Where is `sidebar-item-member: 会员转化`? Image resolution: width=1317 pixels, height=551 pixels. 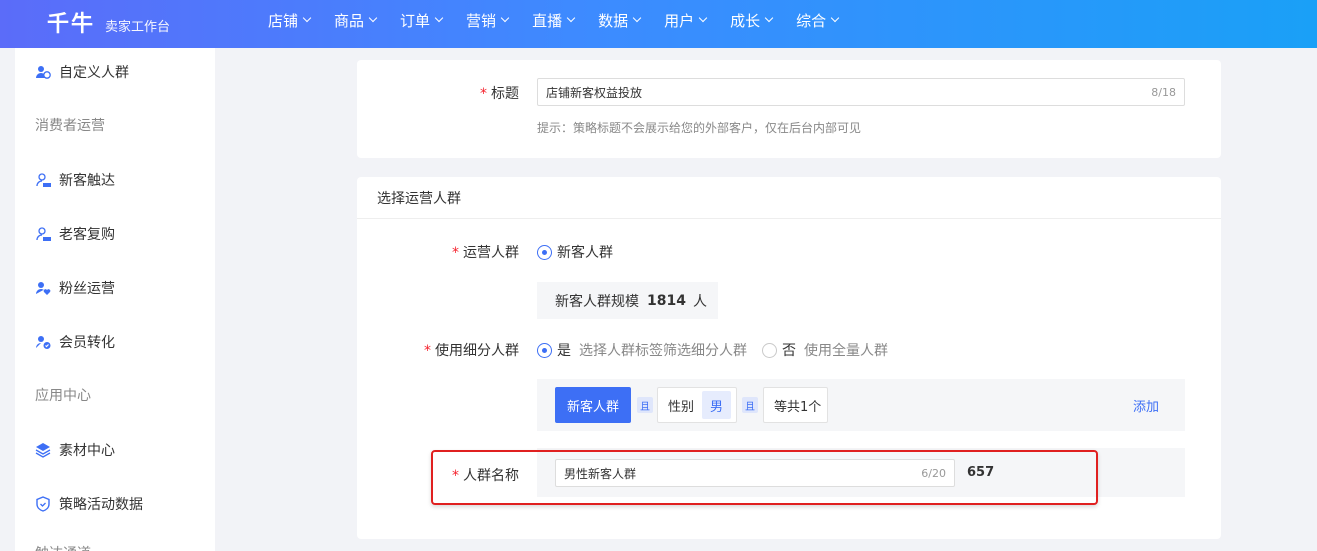
sidebar-item-member: 会员转化 is located at coordinates (75, 342).